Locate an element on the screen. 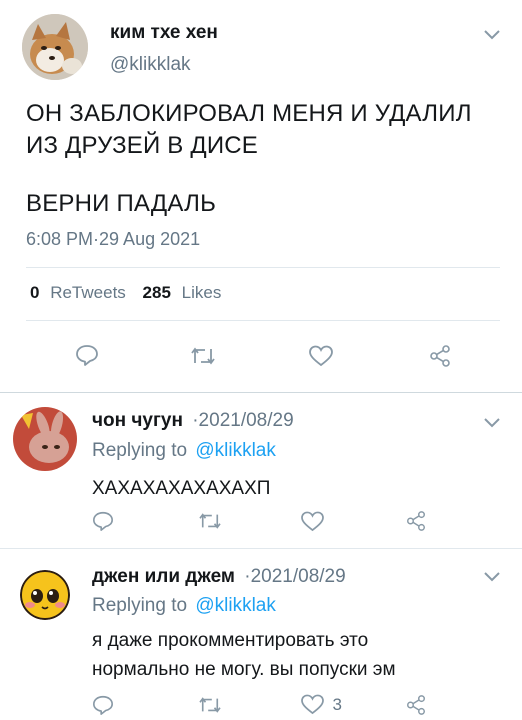 The height and width of the screenshot is (720, 522). like-count: 285 is located at coordinates (157, 292).